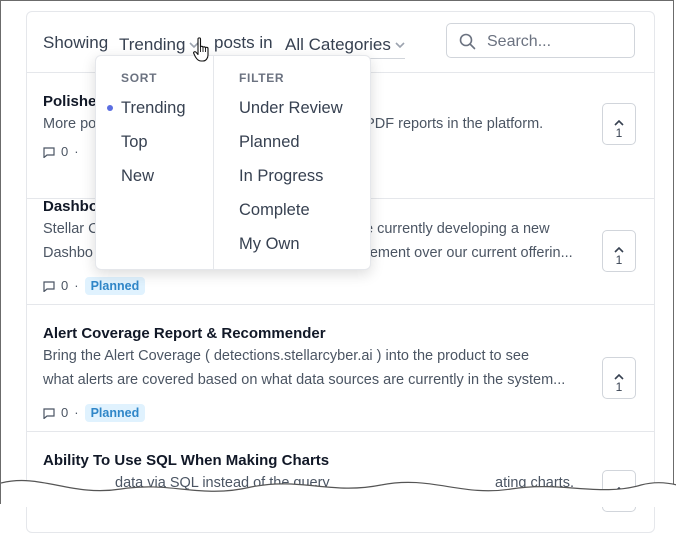 Image resolution: width=676 pixels, height=541 pixels. I want to click on search-box, so click(540, 40).